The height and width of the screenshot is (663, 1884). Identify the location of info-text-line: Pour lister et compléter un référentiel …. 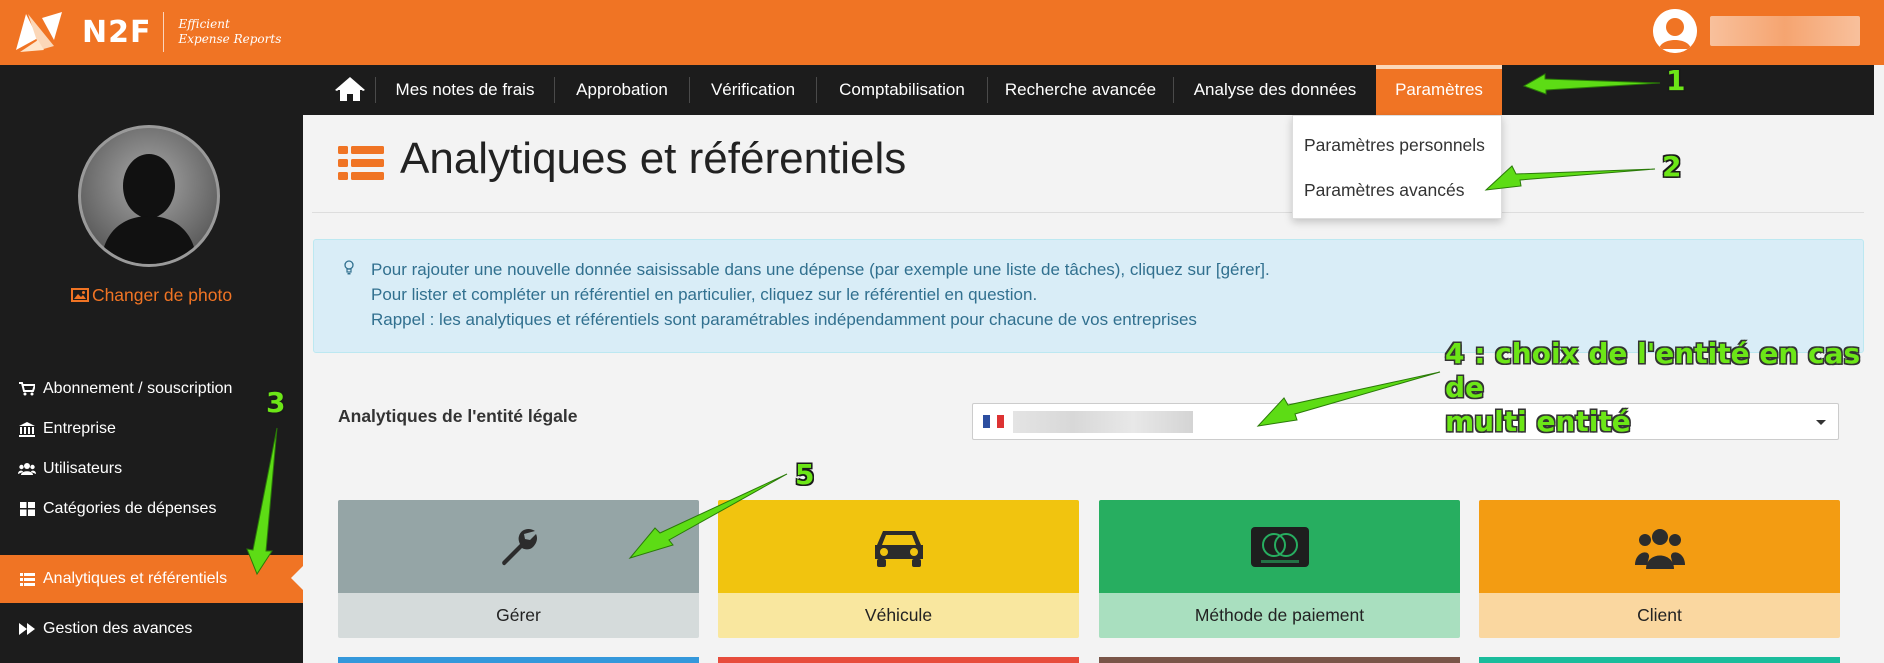
(704, 294).